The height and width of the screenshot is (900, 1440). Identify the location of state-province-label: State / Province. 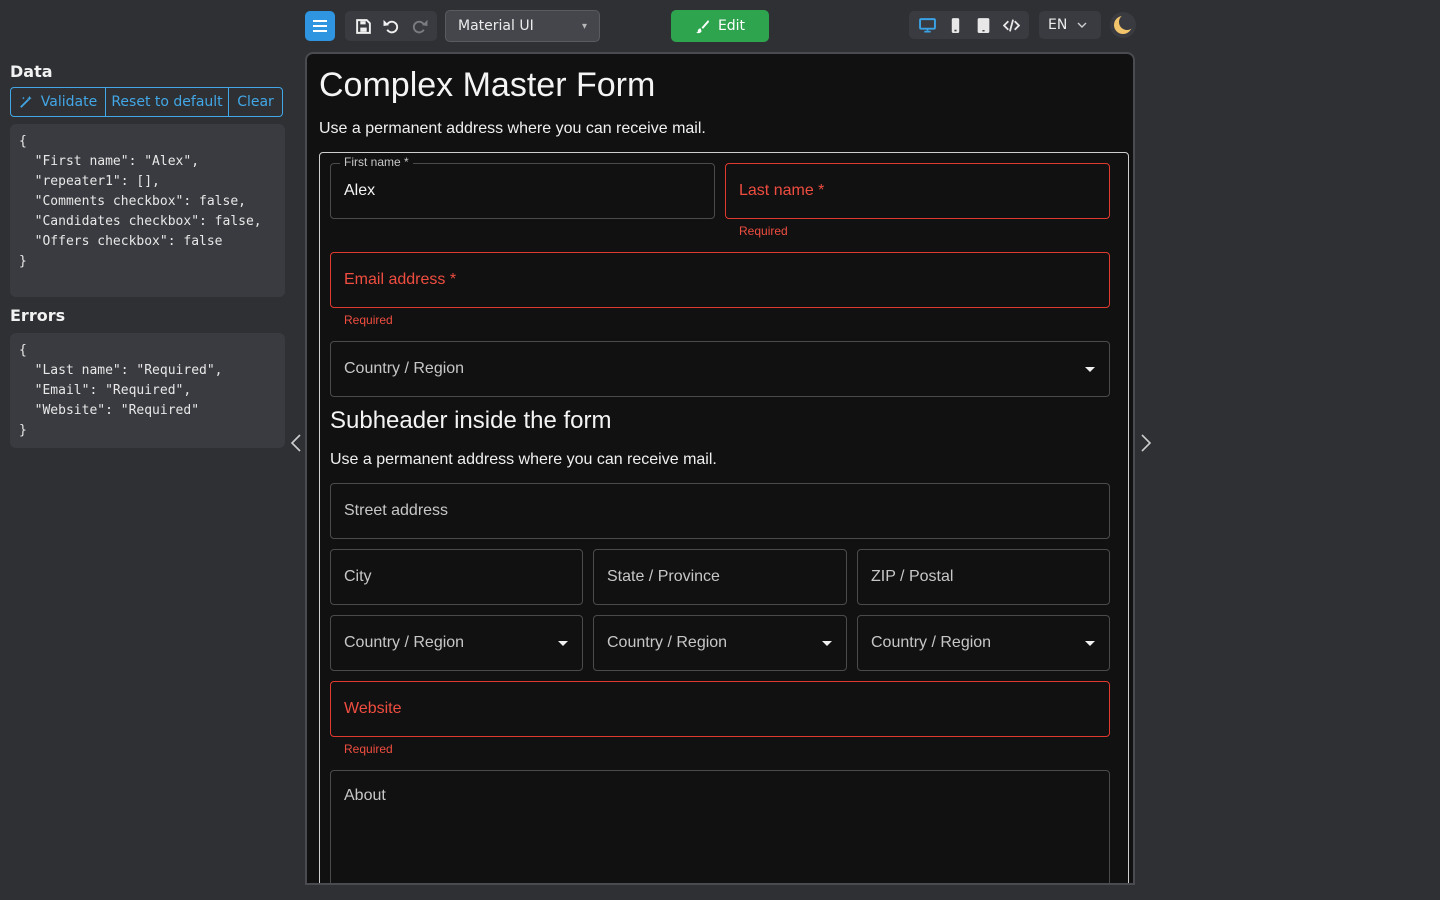
(663, 576).